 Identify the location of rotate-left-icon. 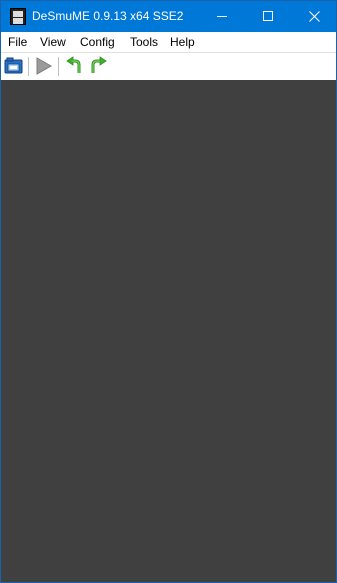
(73, 64).